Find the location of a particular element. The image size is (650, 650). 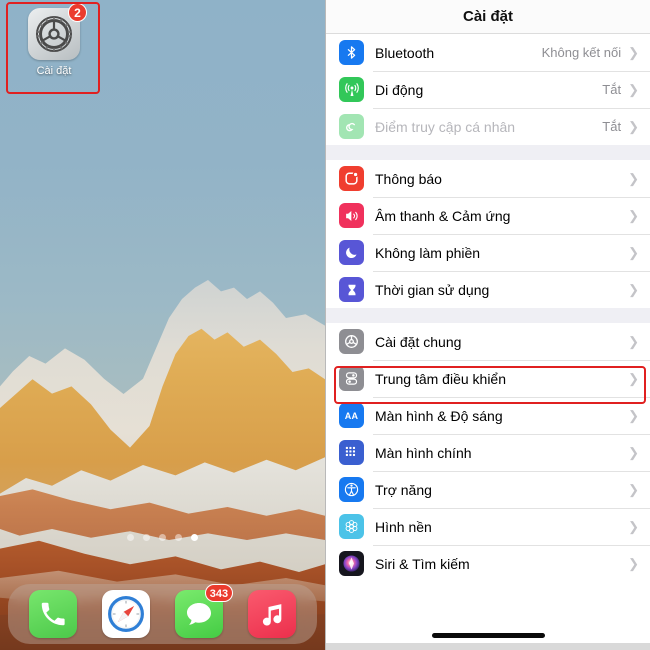

settings-row-screen-time: Thời gian sử dụng ❯ is located at coordinates (488, 289).